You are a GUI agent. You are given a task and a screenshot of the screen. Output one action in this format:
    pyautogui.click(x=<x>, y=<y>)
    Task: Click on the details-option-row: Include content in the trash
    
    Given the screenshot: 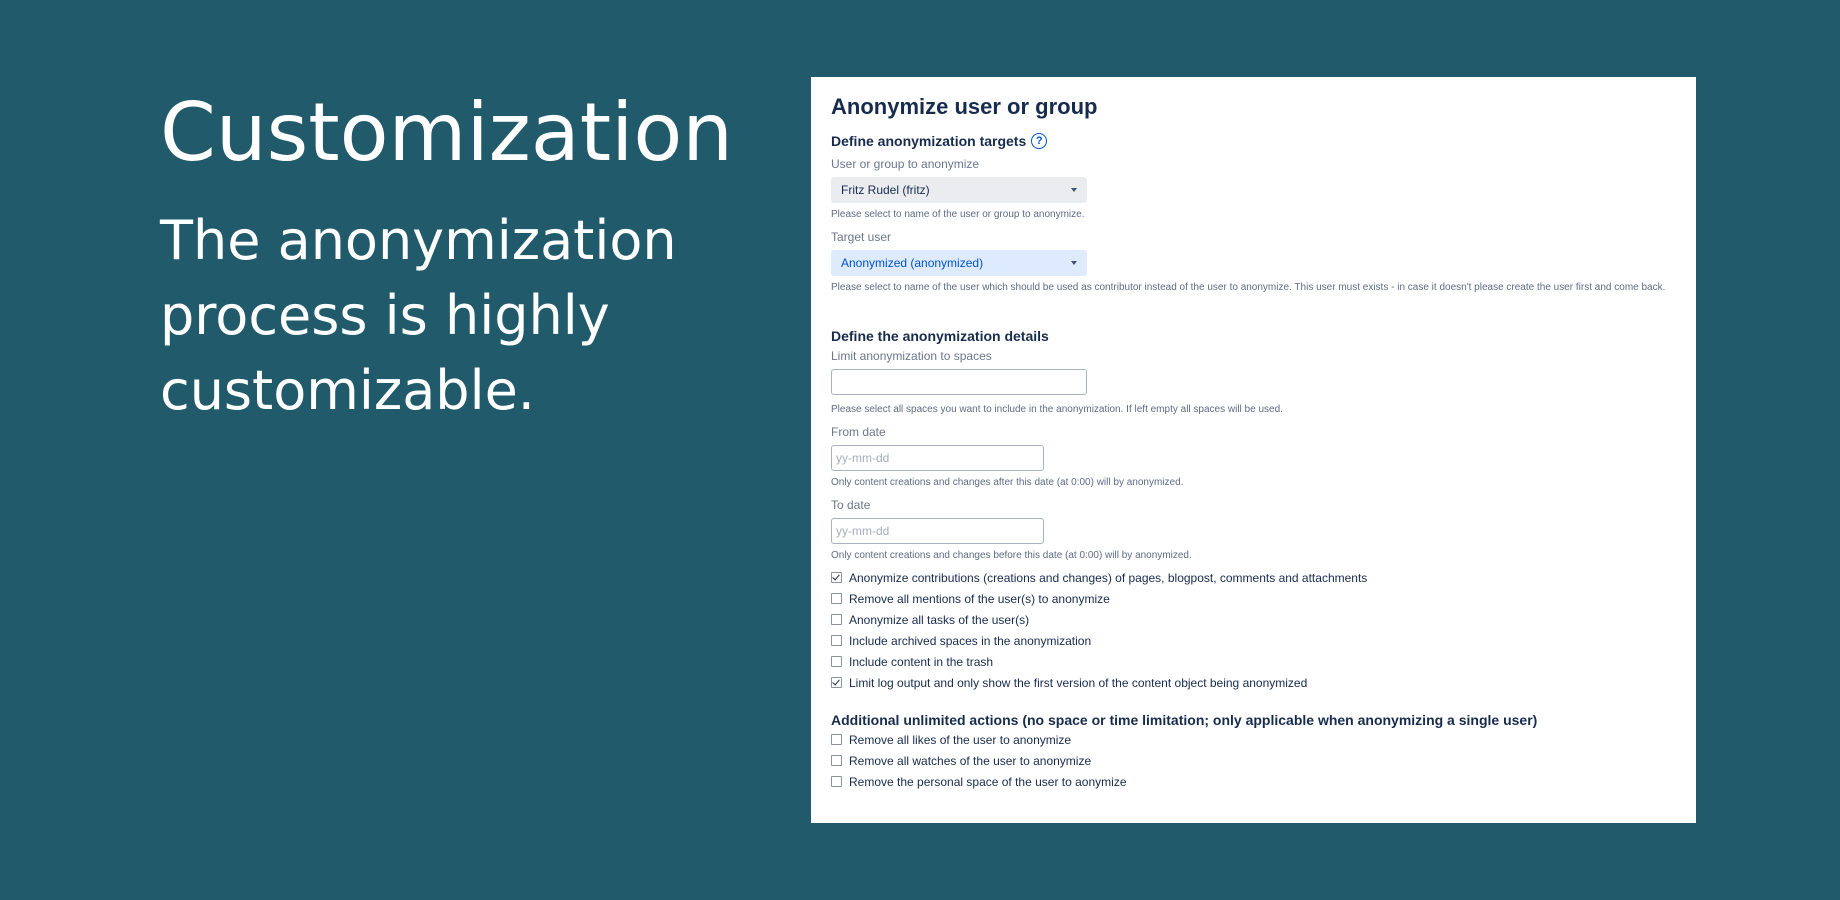 What is the action you would take?
    pyautogui.click(x=1253, y=661)
    